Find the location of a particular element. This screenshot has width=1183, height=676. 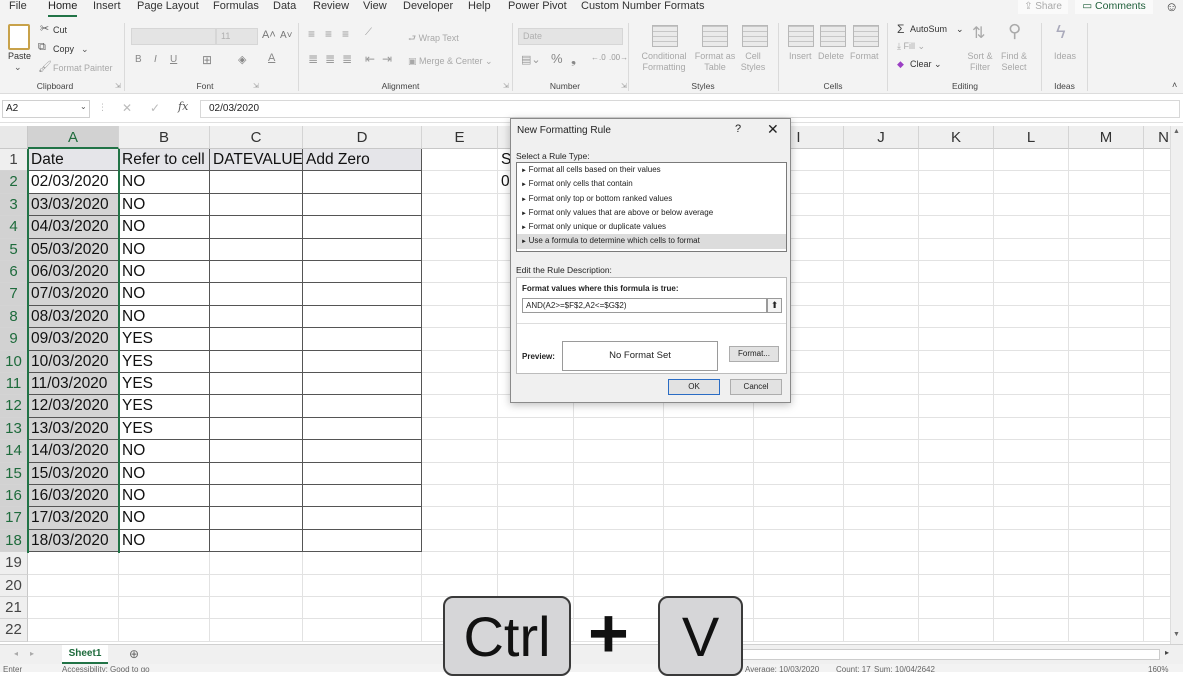

cell-d4 is located at coordinates (362, 227).